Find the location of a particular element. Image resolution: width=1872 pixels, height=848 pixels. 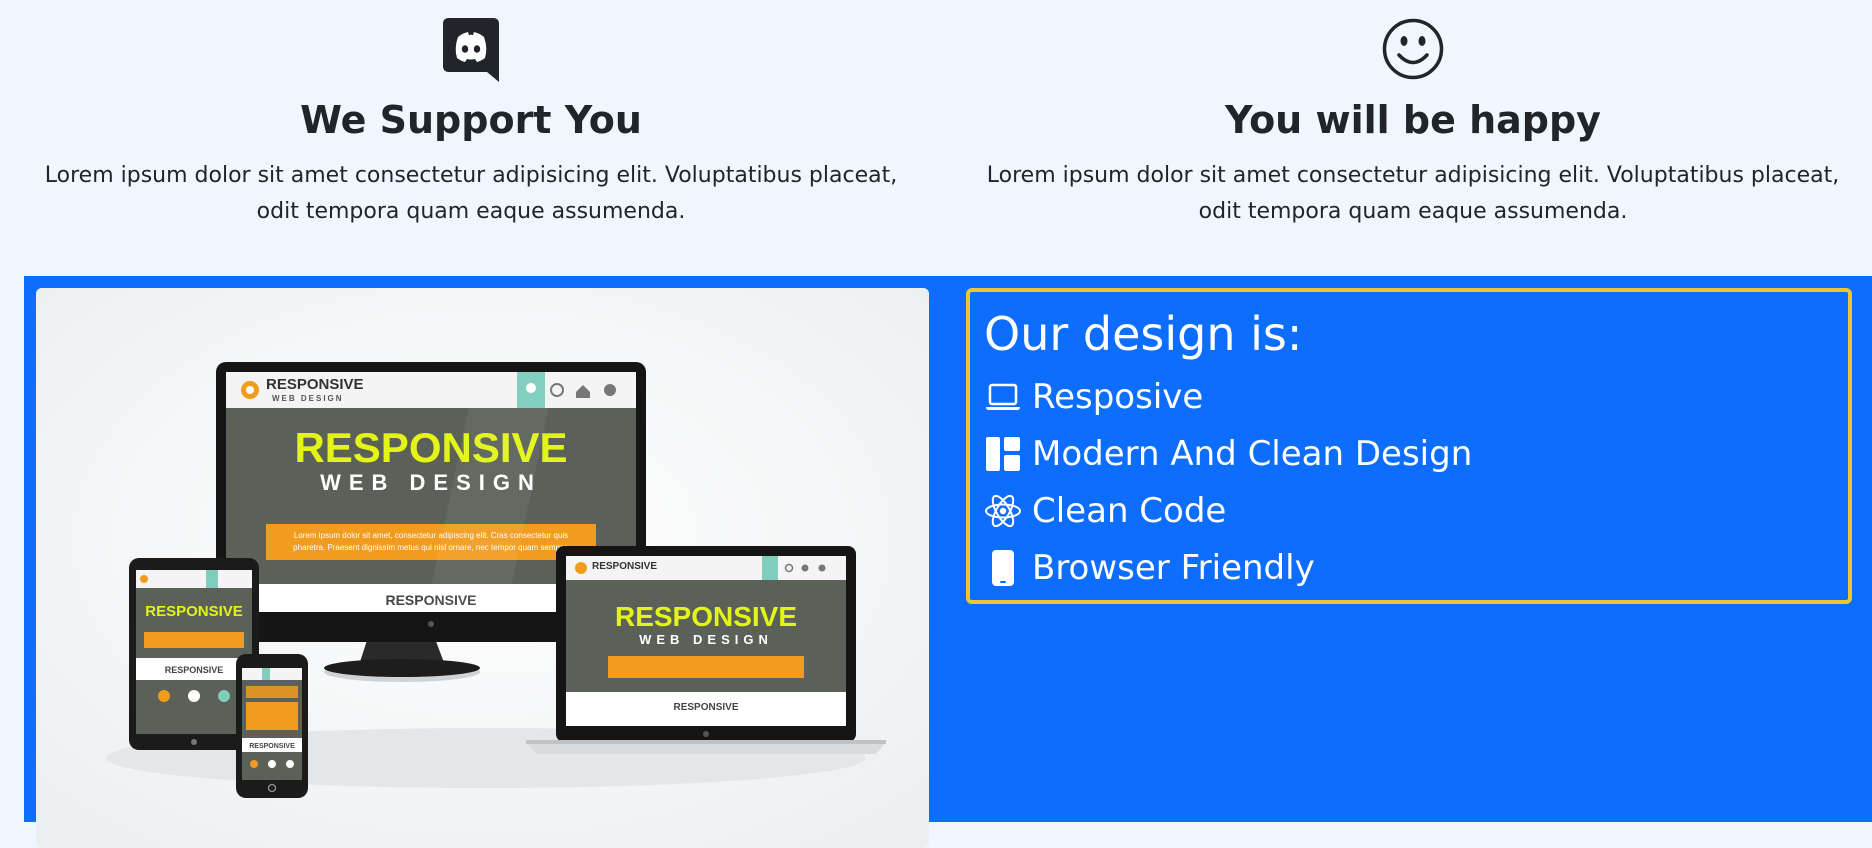

brand-sub-text: WEB DESIGN is located at coordinates (308, 398).